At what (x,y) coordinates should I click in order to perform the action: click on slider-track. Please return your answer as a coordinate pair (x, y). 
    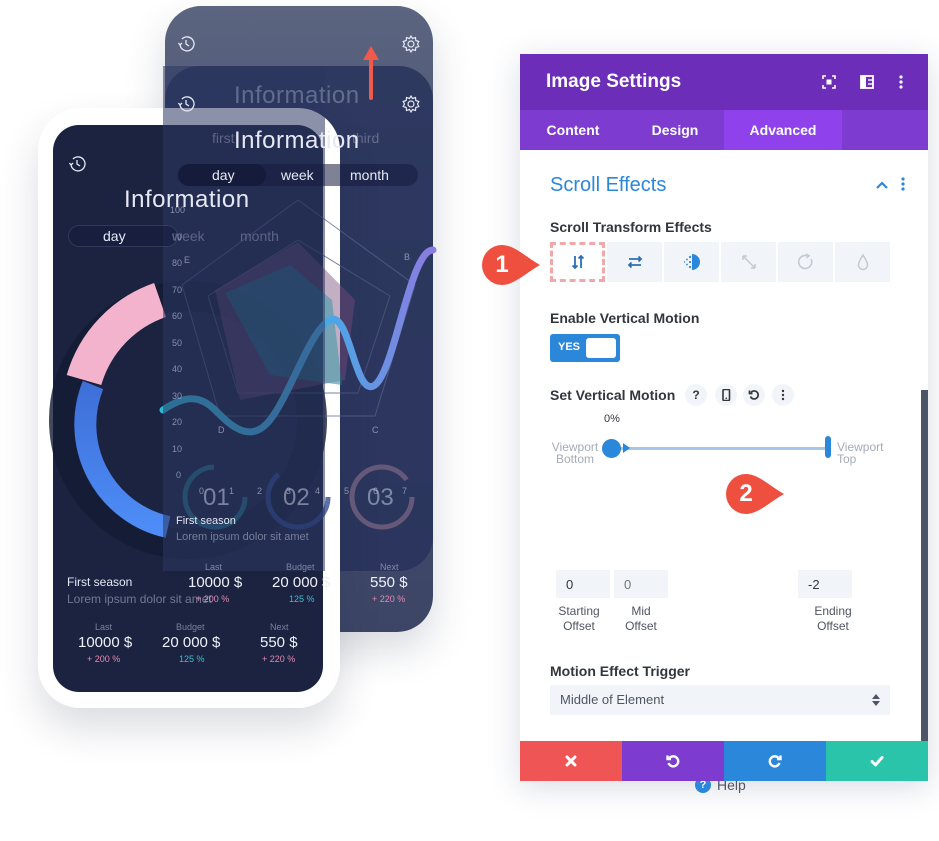
    Looking at the image, I should click on (720, 448).